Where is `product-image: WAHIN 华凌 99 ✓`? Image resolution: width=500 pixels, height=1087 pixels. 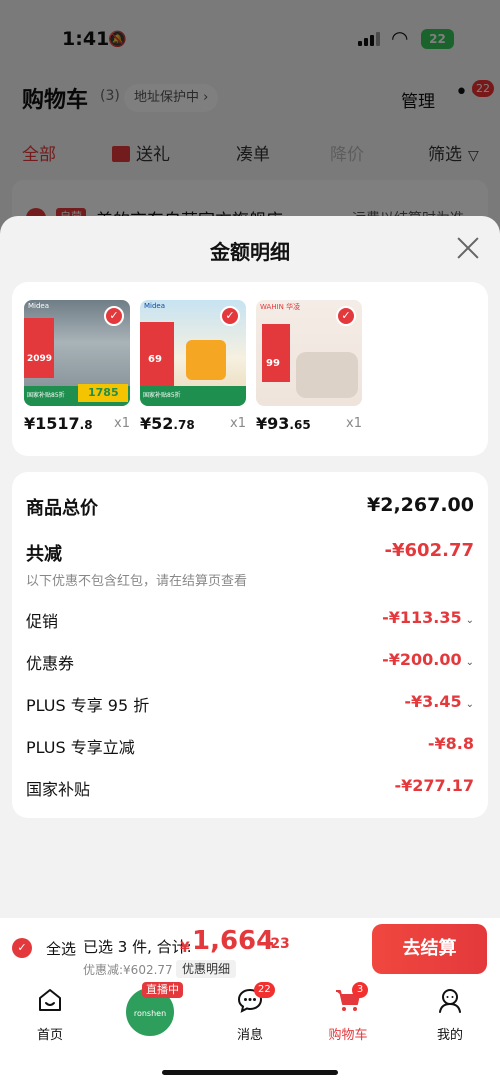 product-image: WAHIN 华凌 99 ✓ is located at coordinates (309, 353).